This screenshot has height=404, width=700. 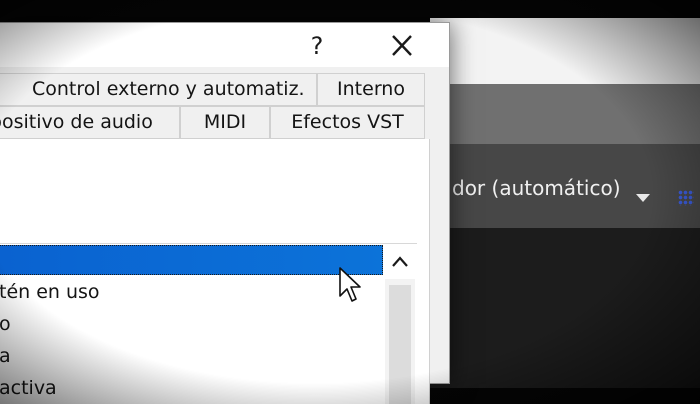 I want to click on list-item-label: activa, so click(x=28, y=388).